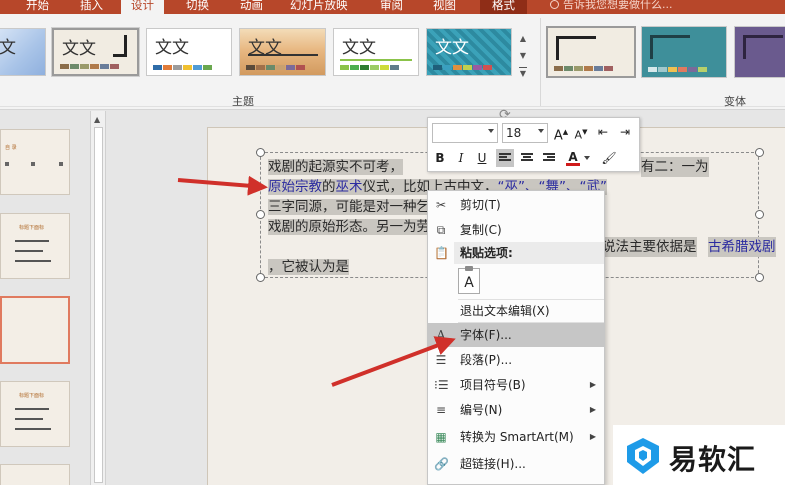 The height and width of the screenshot is (485, 785). Describe the element at coordinates (95, 52) in the screenshot. I see `theme-thumbnail-selected: 文文` at that location.